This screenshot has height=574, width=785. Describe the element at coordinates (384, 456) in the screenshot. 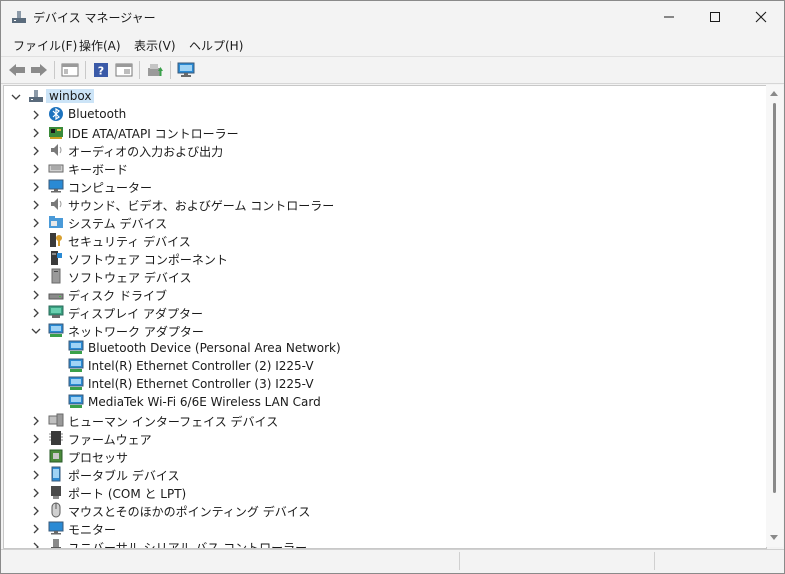

I see `category-processor-15: プロセッサ` at that location.